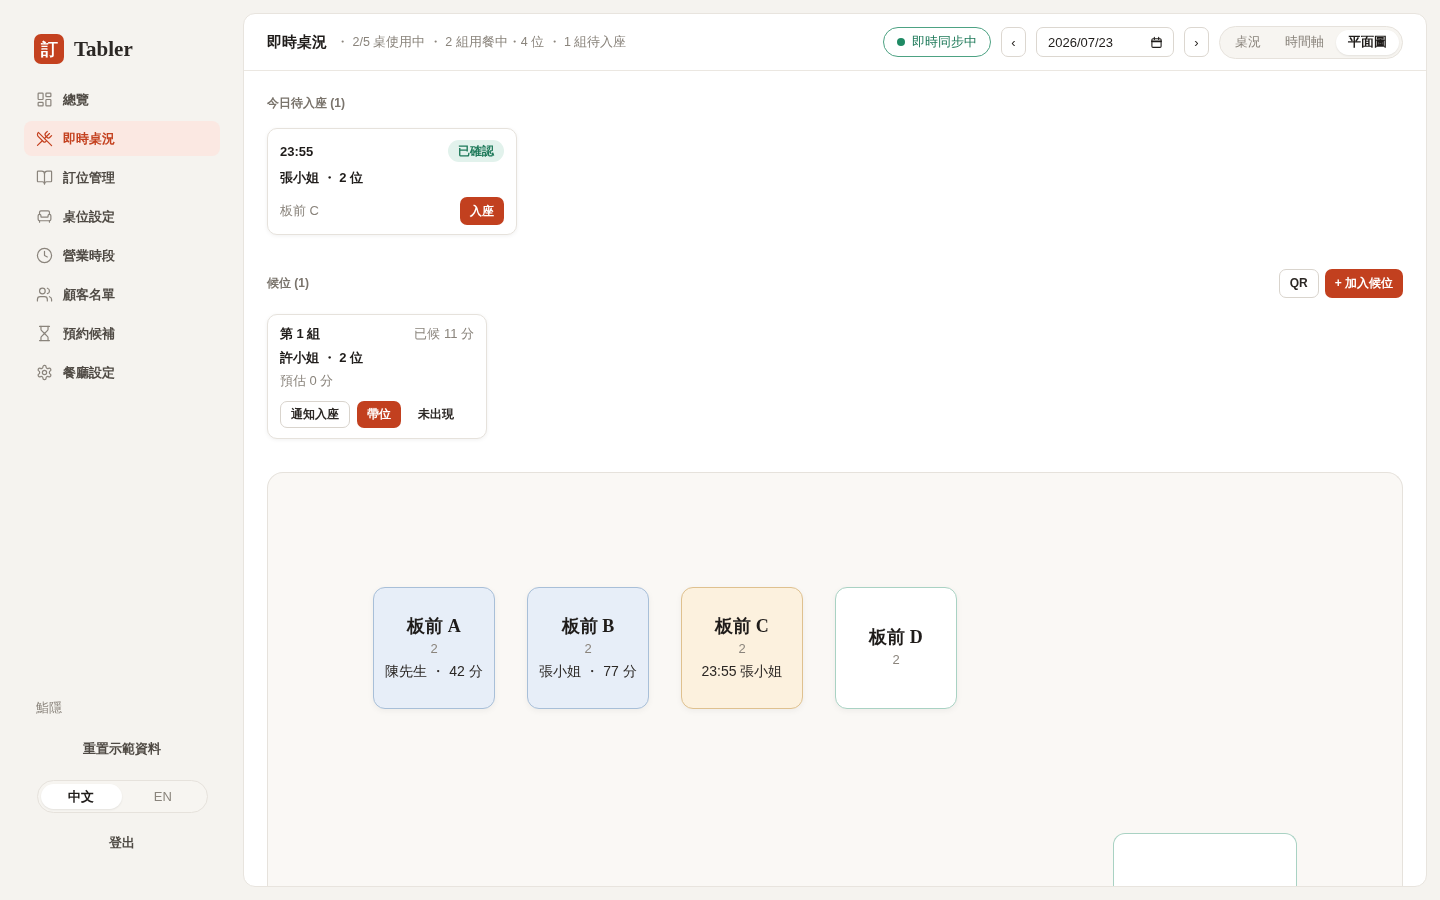  What do you see at coordinates (122, 749) in the screenshot?
I see `reset-button: 重置示範資料` at bounding box center [122, 749].